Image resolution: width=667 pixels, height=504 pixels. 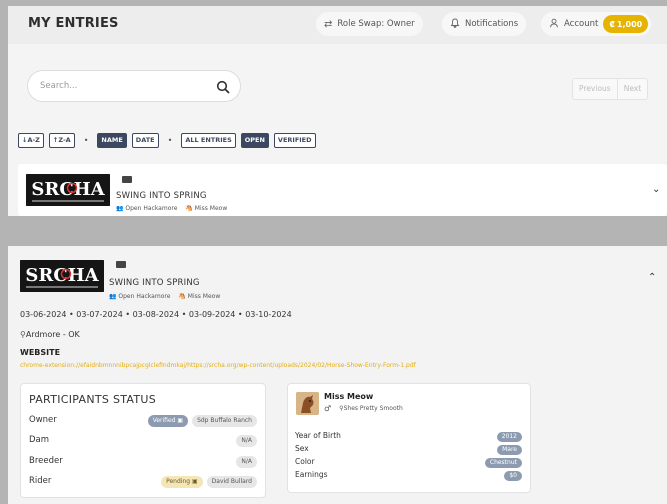 What do you see at coordinates (307, 403) in the screenshot?
I see `horse-avatar` at bounding box center [307, 403].